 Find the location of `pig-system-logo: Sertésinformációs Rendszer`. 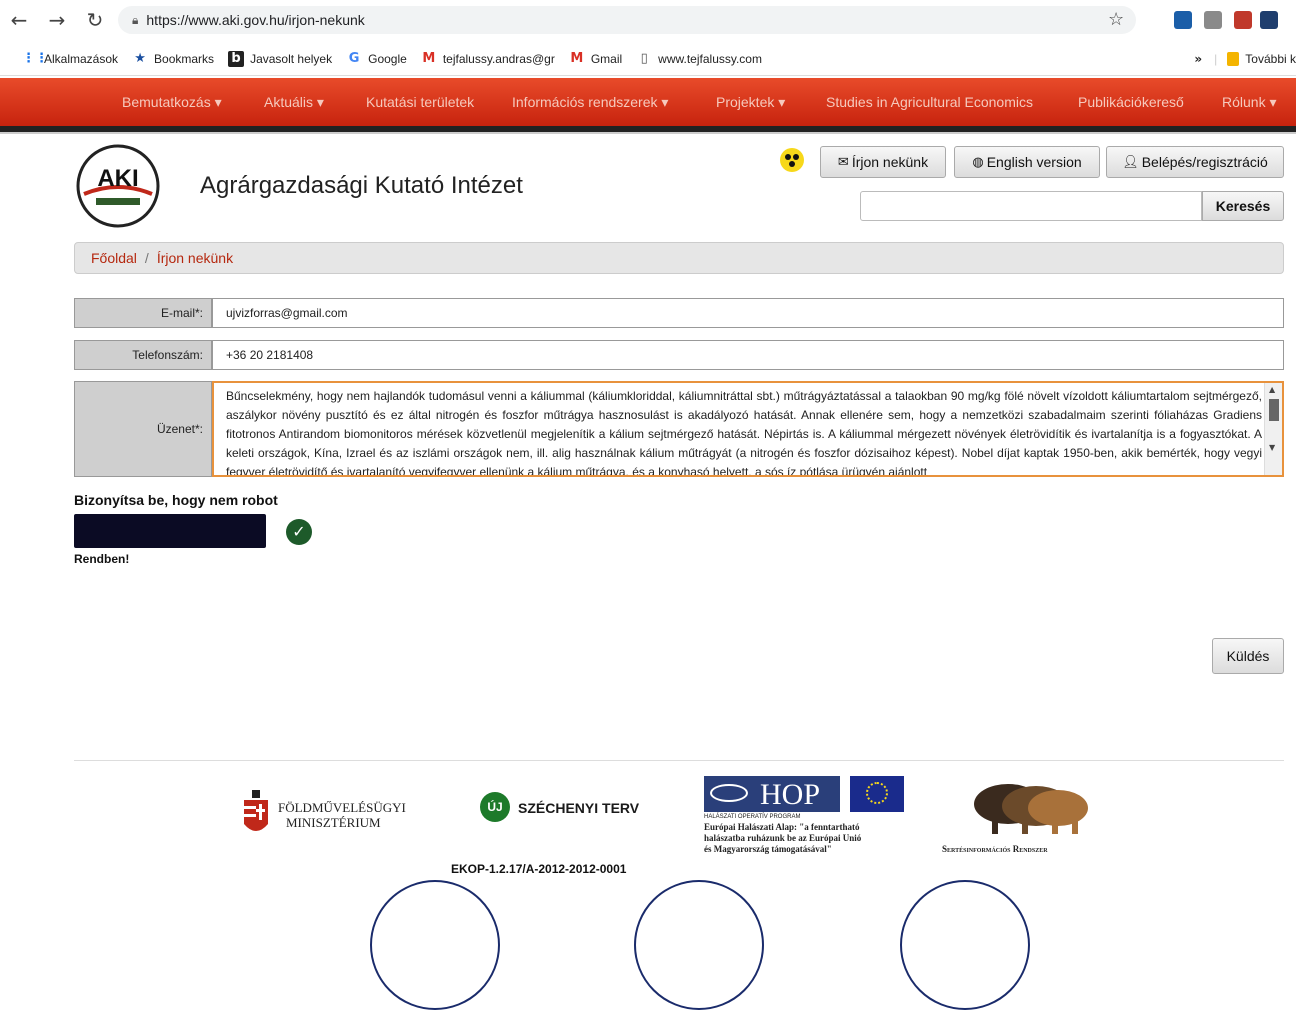

pig-system-logo: Sertésinformációs Rendszer is located at coordinates (1022, 818).